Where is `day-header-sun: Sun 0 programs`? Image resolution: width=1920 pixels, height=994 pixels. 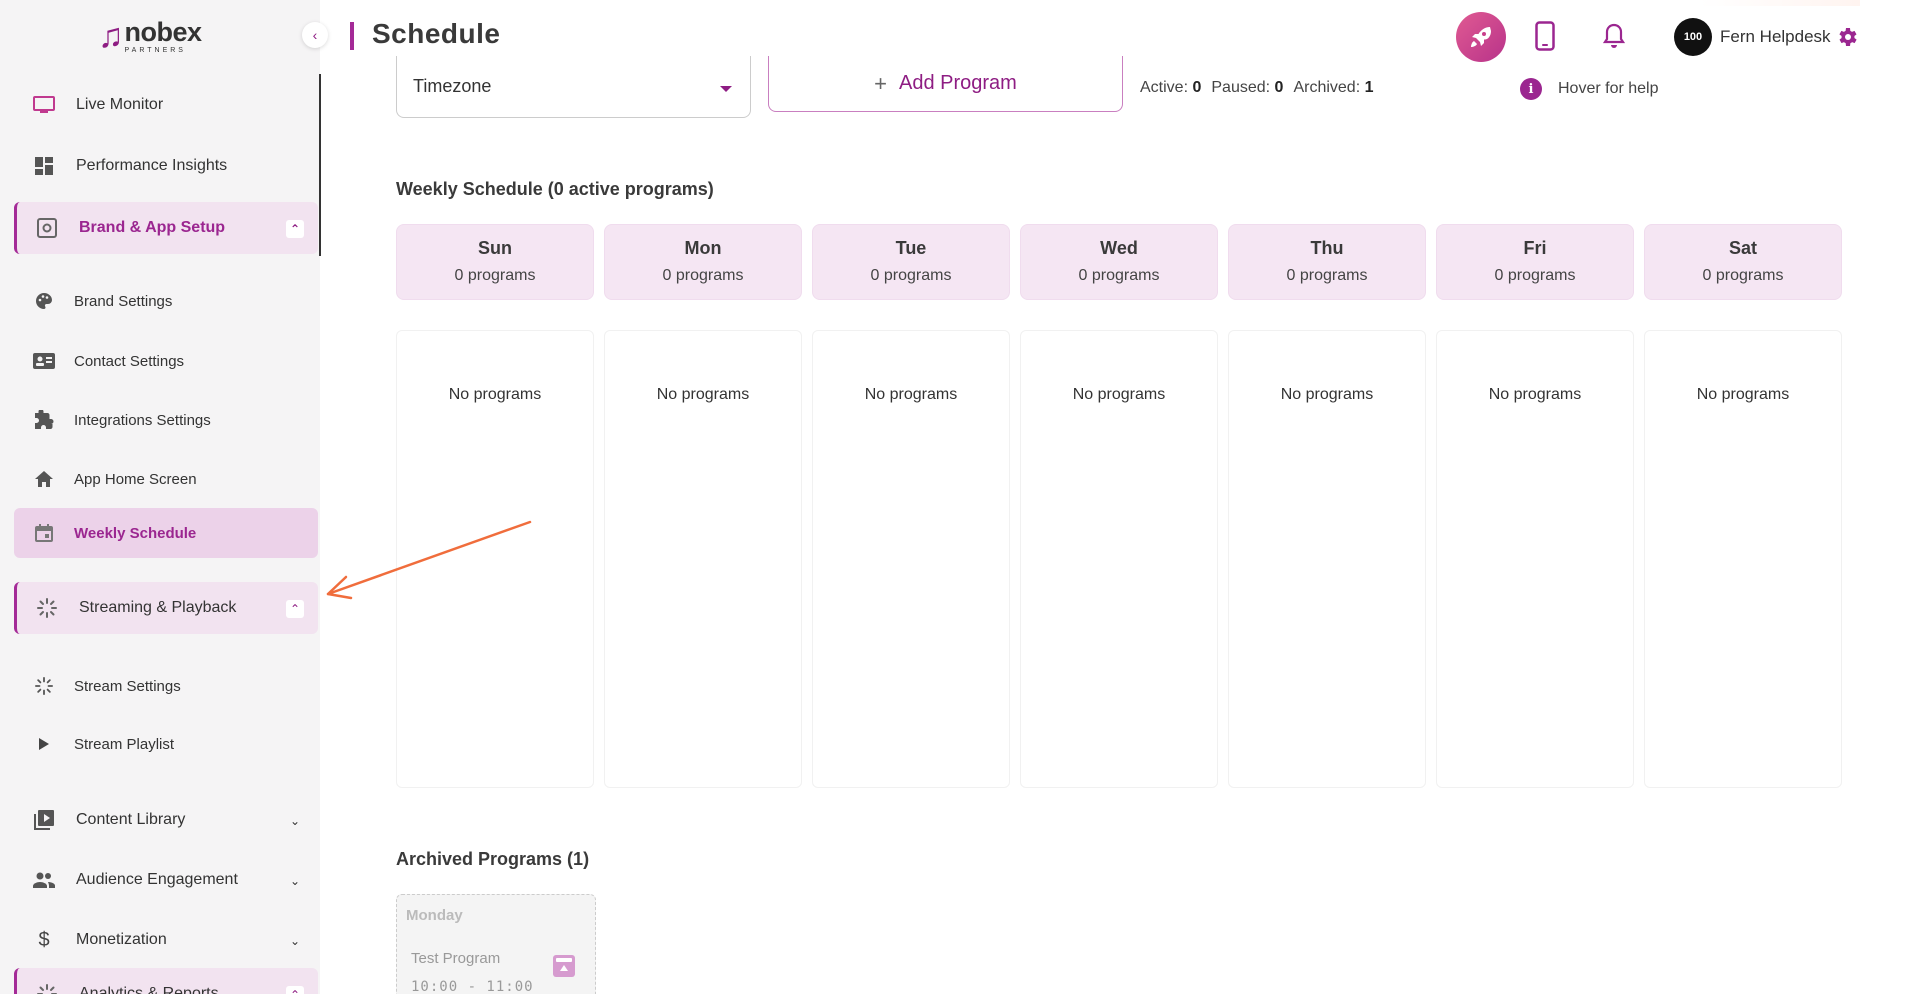 day-header-sun: Sun 0 programs is located at coordinates (495, 262).